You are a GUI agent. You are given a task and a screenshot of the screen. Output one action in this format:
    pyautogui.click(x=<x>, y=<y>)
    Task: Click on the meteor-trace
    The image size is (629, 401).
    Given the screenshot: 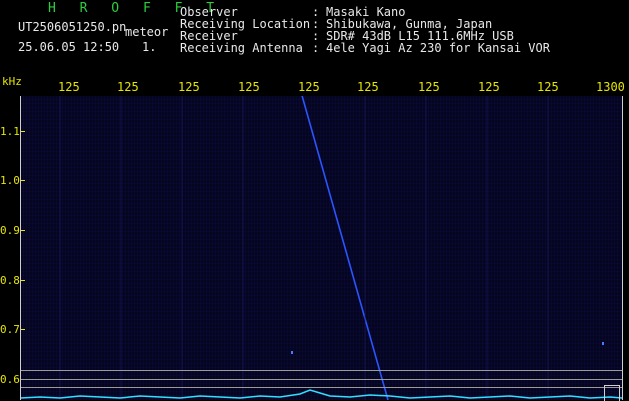 What is the action you would take?
    pyautogui.click(x=345, y=248)
    